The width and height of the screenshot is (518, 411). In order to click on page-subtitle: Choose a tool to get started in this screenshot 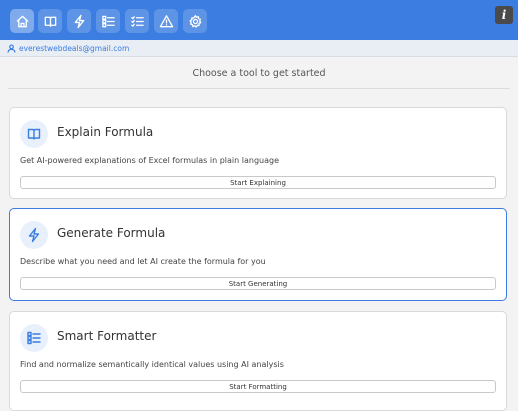, I will do `click(259, 73)`.